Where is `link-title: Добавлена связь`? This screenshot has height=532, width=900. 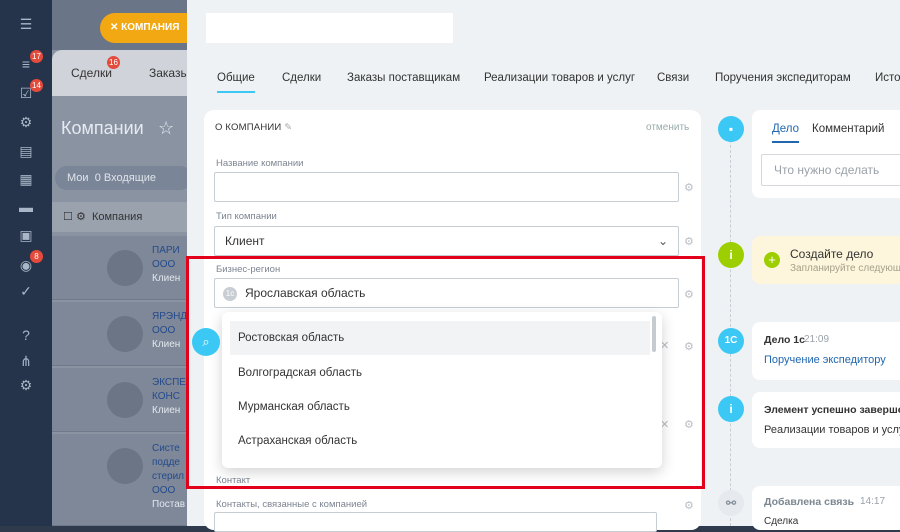
link-title: Добавлена связь is located at coordinates (809, 502).